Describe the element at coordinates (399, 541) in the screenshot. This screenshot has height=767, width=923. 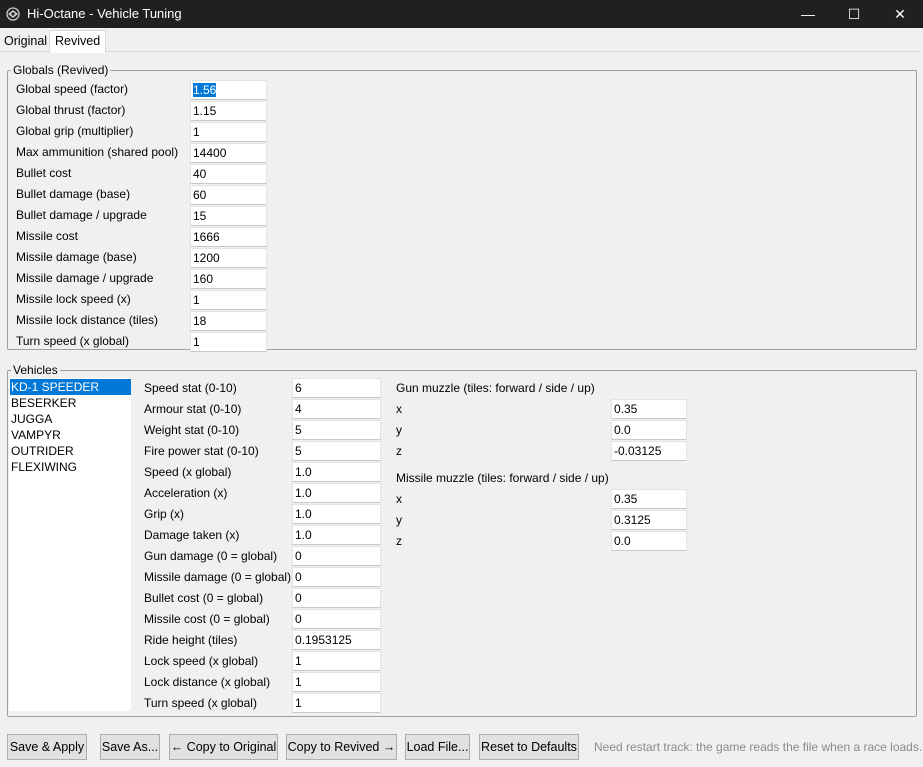
I see `missile-muzzle-axis-label: z` at that location.